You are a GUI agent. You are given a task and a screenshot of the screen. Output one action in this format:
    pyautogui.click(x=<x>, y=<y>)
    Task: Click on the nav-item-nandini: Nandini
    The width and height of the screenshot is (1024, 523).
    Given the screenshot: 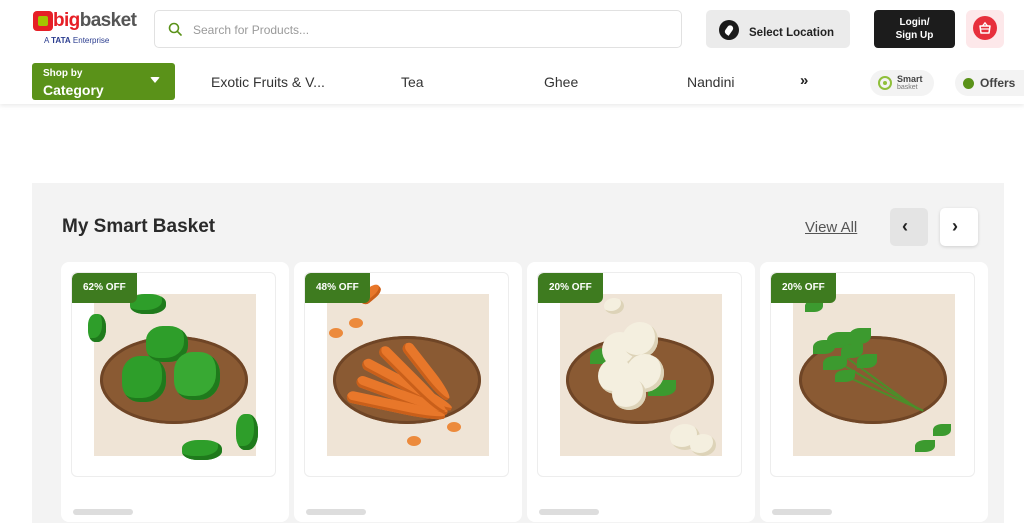 What is the action you would take?
    pyautogui.click(x=710, y=82)
    